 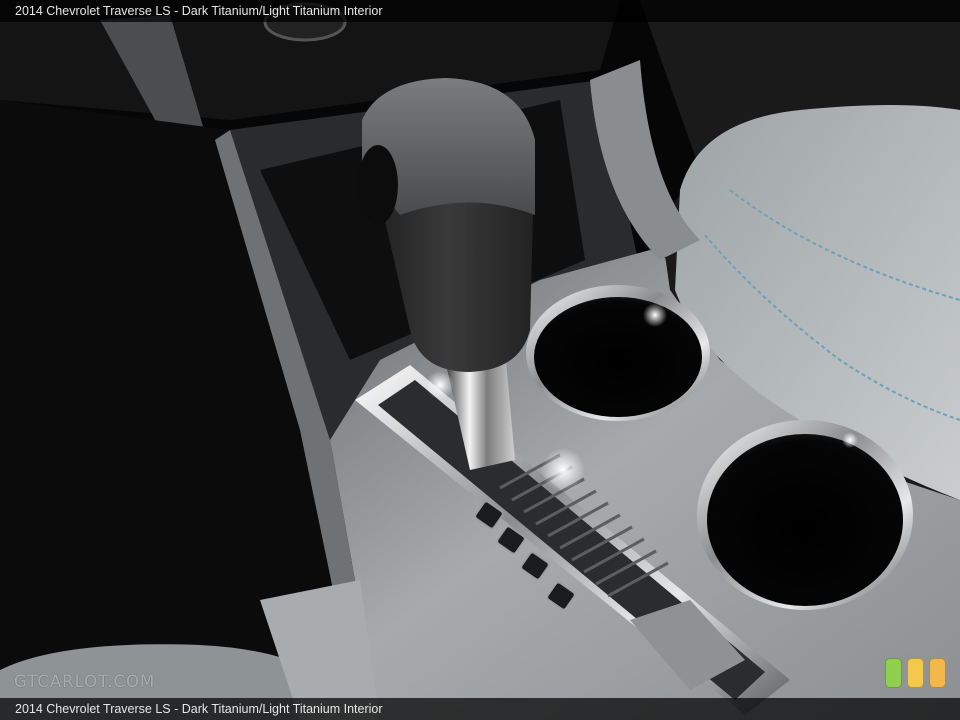 I want to click on badge-green-segment, so click(x=893, y=673).